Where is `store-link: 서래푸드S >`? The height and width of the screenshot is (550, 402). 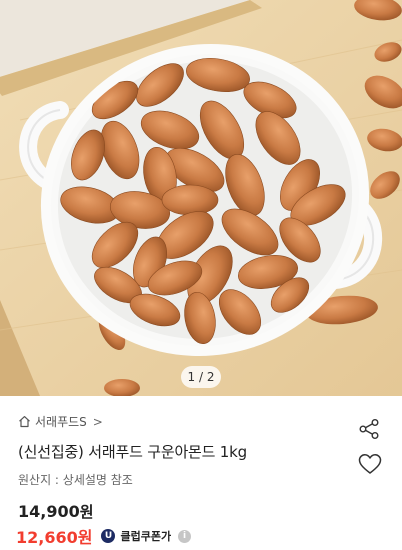 store-link: 서래푸드S > is located at coordinates (60, 421).